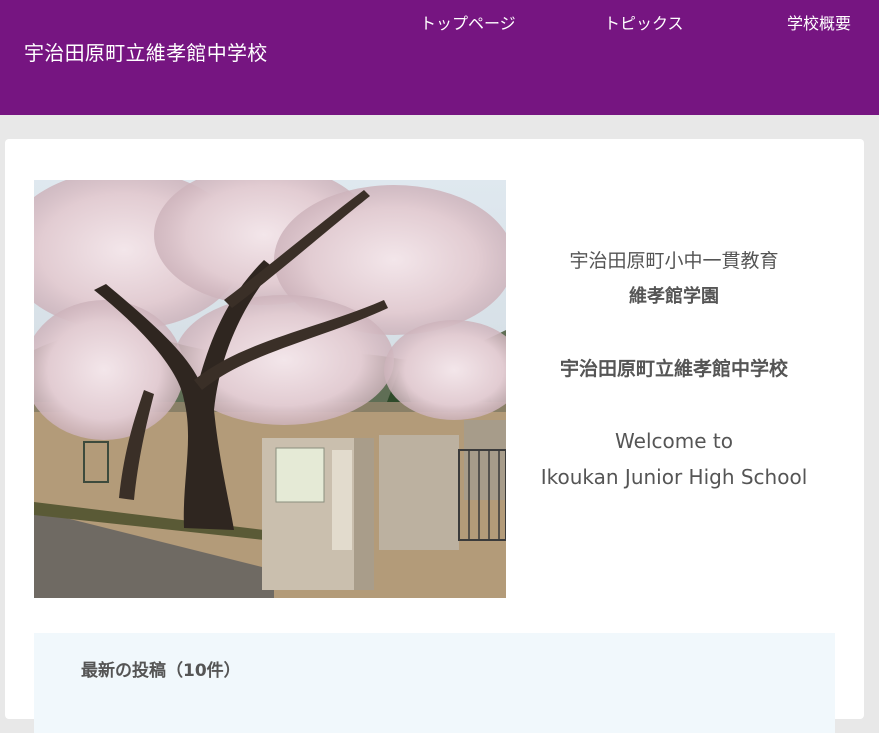  Describe the element at coordinates (673, 369) in the screenshot. I see `intro-line-school-name: 宇治田原町立維孝館中学校` at that location.